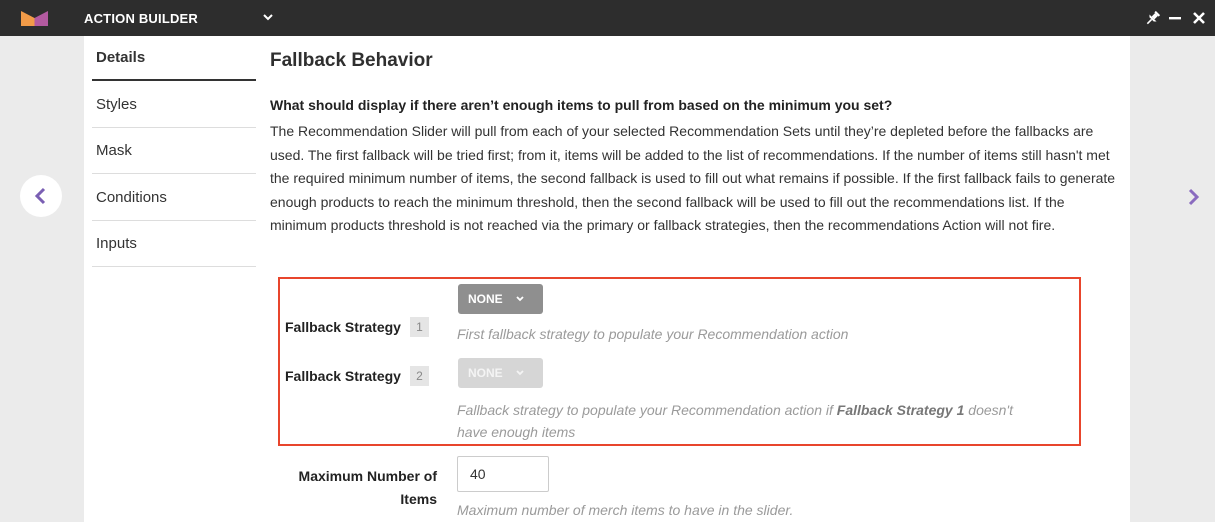  Describe the element at coordinates (419, 327) in the screenshot. I see `fallback-strategy-1-badge: 1` at that location.